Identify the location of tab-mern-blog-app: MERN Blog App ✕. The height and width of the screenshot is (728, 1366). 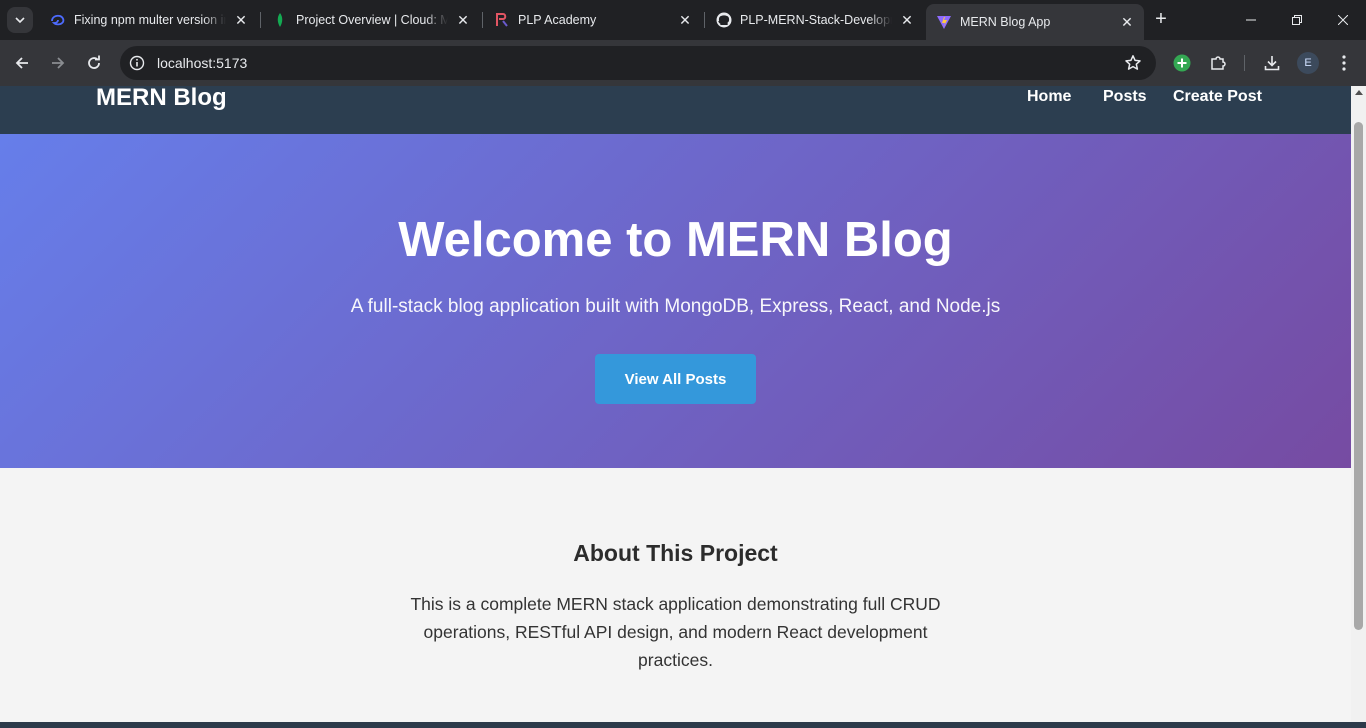
(1035, 22).